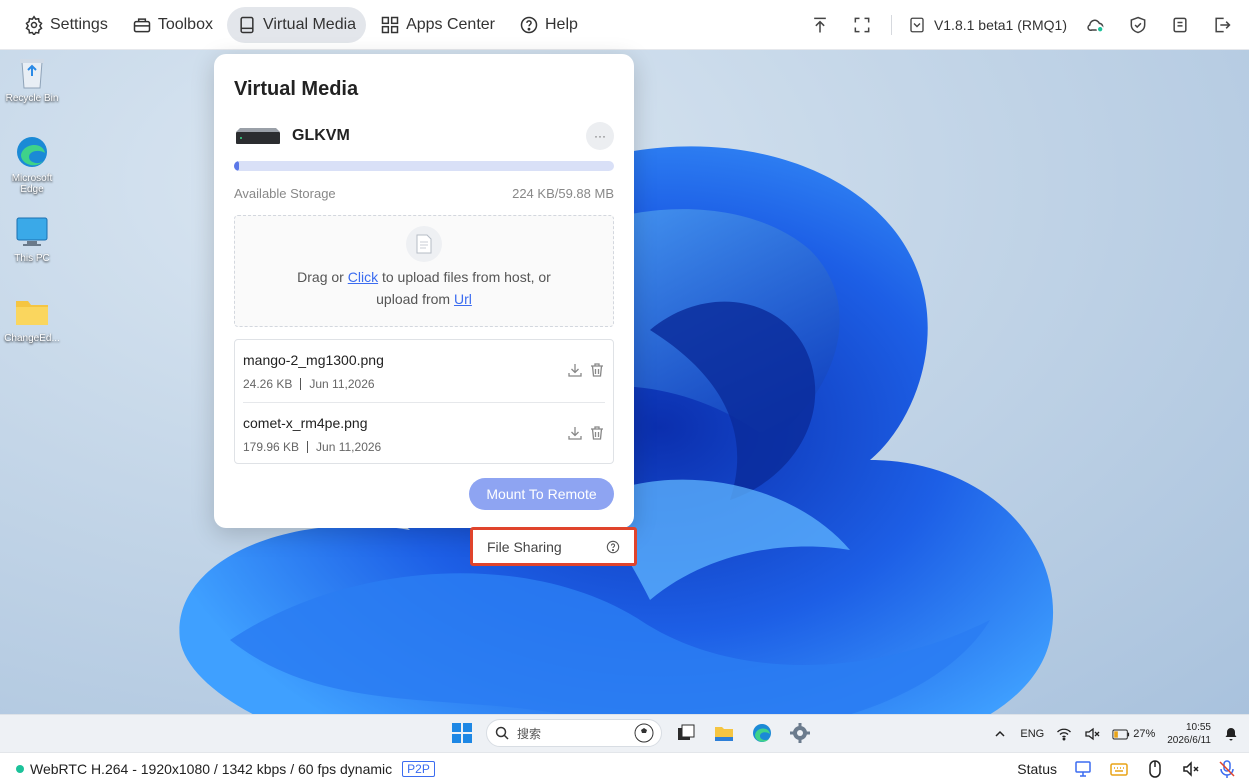 The width and height of the screenshot is (1249, 784). I want to click on logout-button, so click(1222, 25).